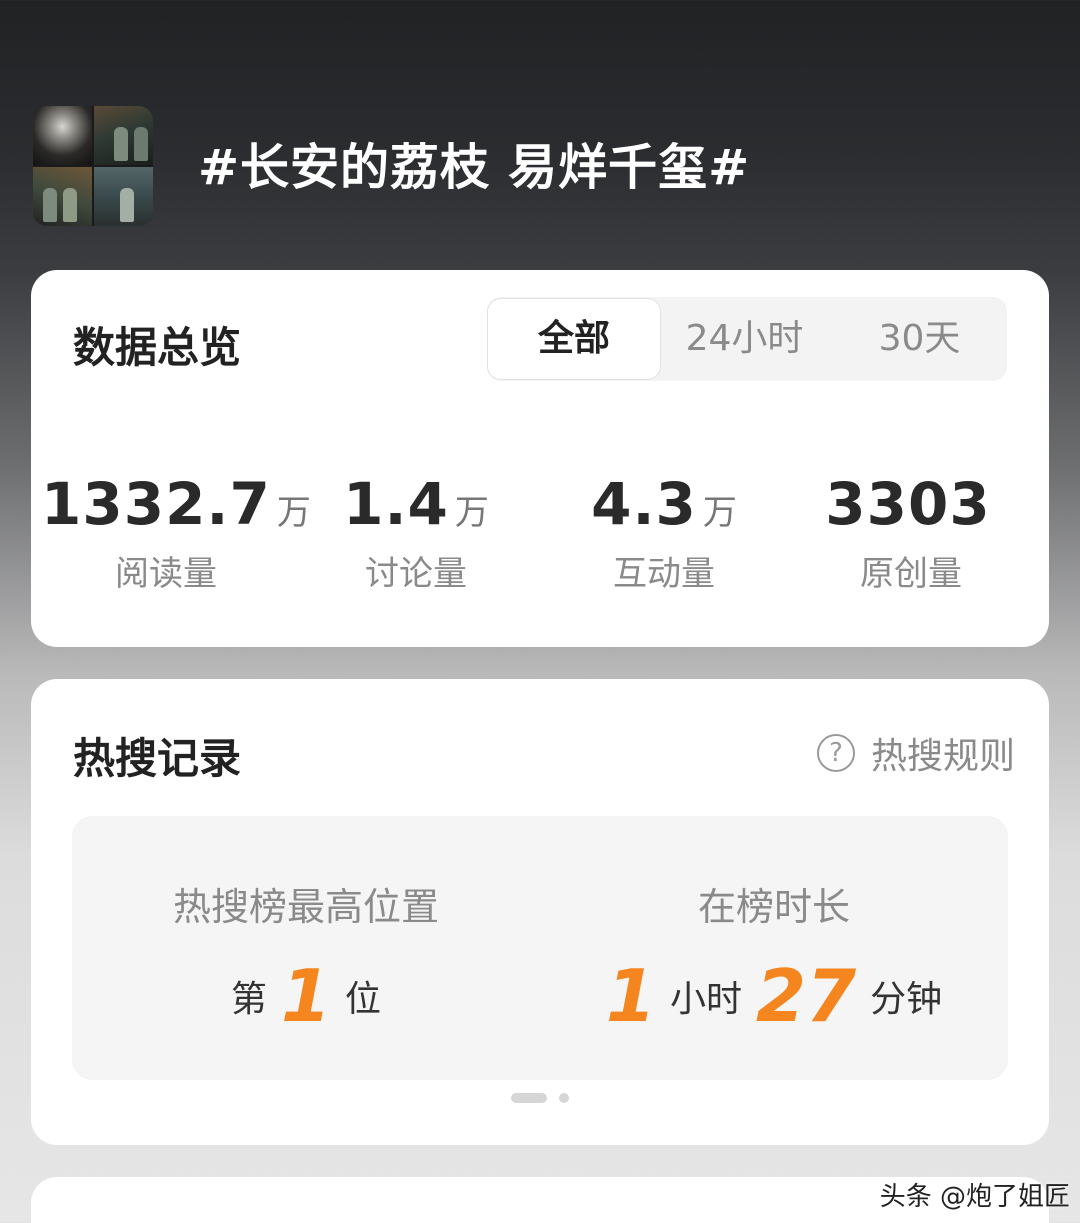 This screenshot has height=1223, width=1080. What do you see at coordinates (93, 166) in the screenshot?
I see `topic-cover-image` at bounding box center [93, 166].